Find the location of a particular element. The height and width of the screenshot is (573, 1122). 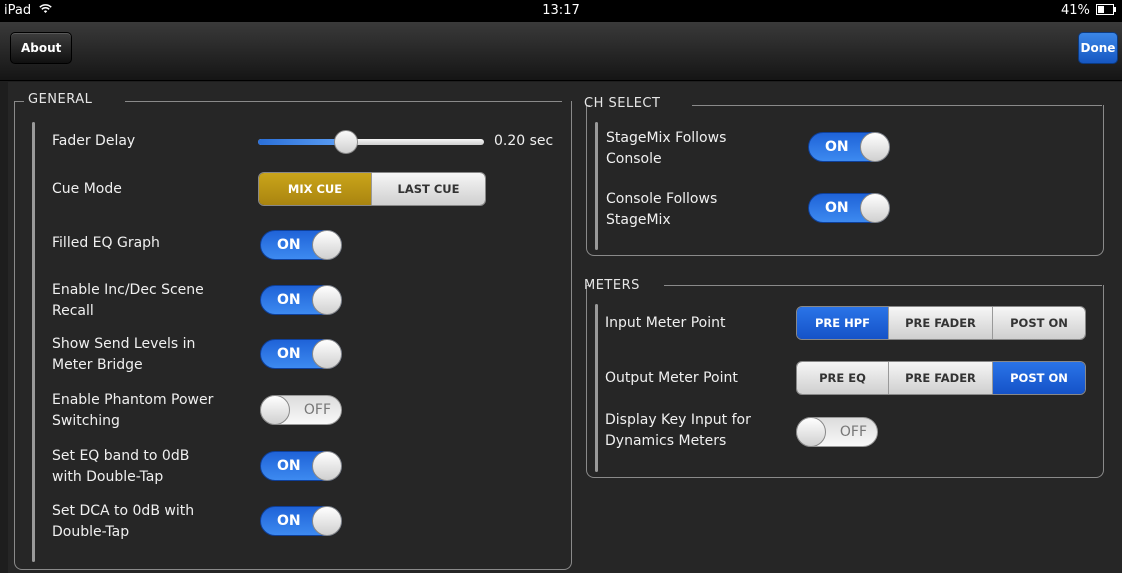

output-meter-label: Output Meter Point is located at coordinates (671, 378).